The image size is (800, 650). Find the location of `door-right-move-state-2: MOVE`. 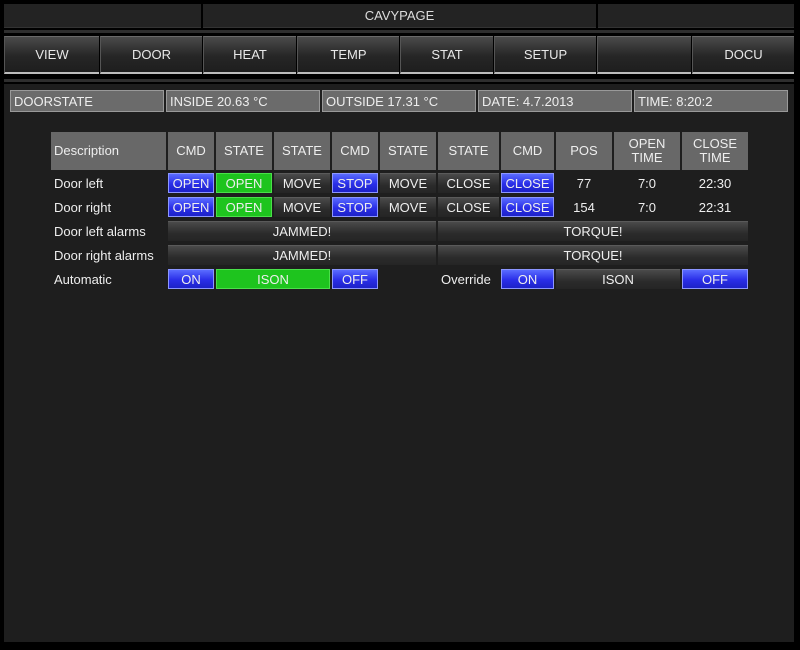

door-right-move-state-2: MOVE is located at coordinates (408, 207).